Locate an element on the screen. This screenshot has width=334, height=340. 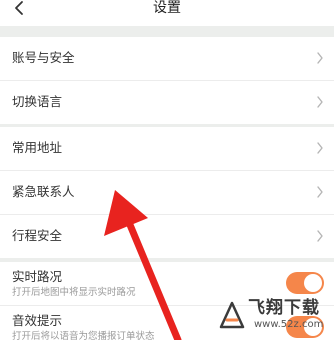
settings-item-label: 账号与安全 is located at coordinates (43, 57).